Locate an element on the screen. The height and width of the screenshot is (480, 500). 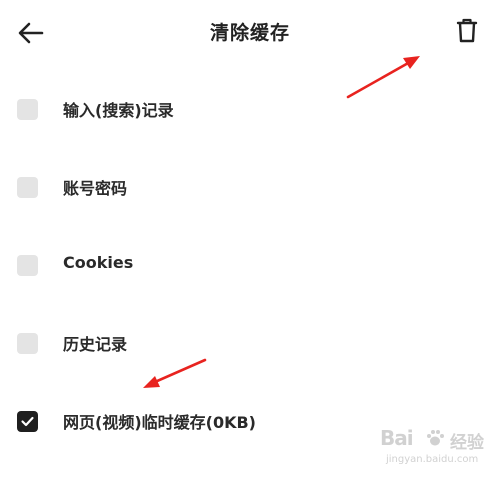
checkbox-checked is located at coordinates (27, 421).